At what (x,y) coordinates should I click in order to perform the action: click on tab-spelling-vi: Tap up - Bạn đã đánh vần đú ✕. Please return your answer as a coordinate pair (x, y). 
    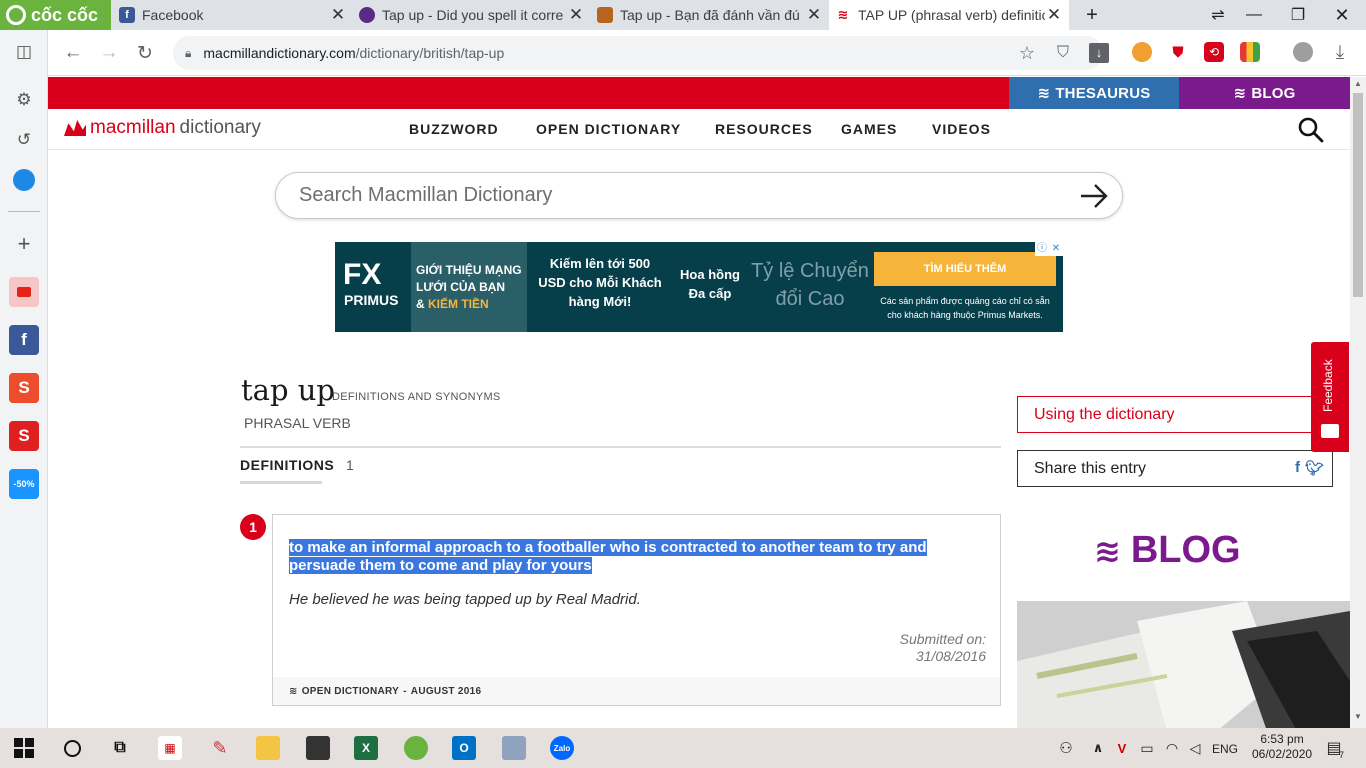
    Looking at the image, I should click on (710, 15).